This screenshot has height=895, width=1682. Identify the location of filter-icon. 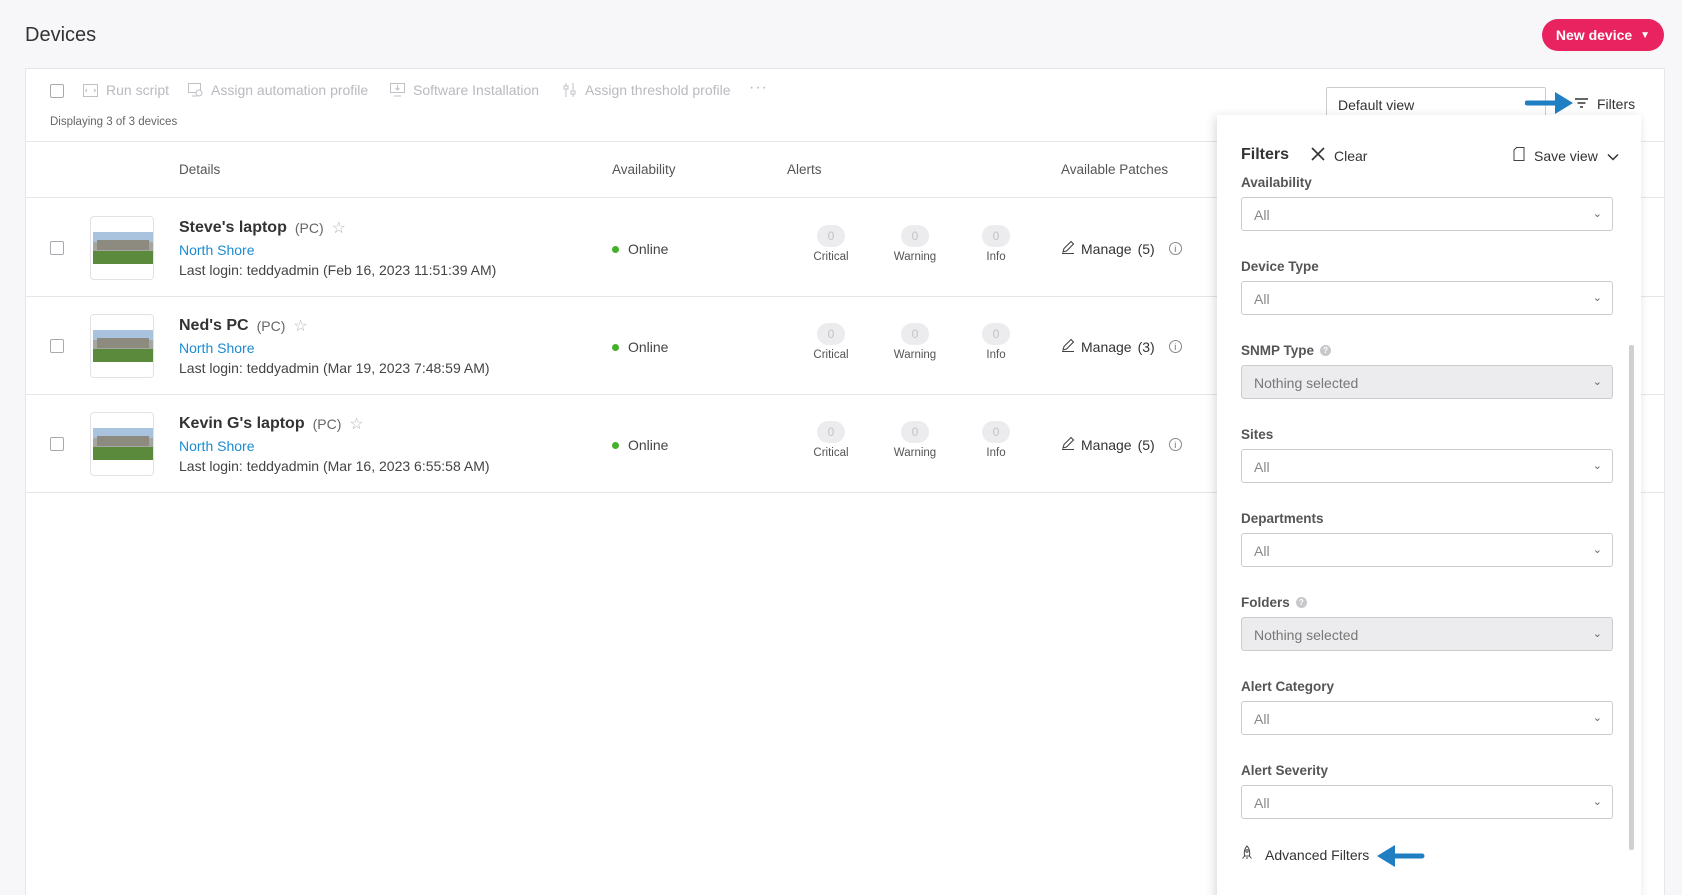
(1581, 104).